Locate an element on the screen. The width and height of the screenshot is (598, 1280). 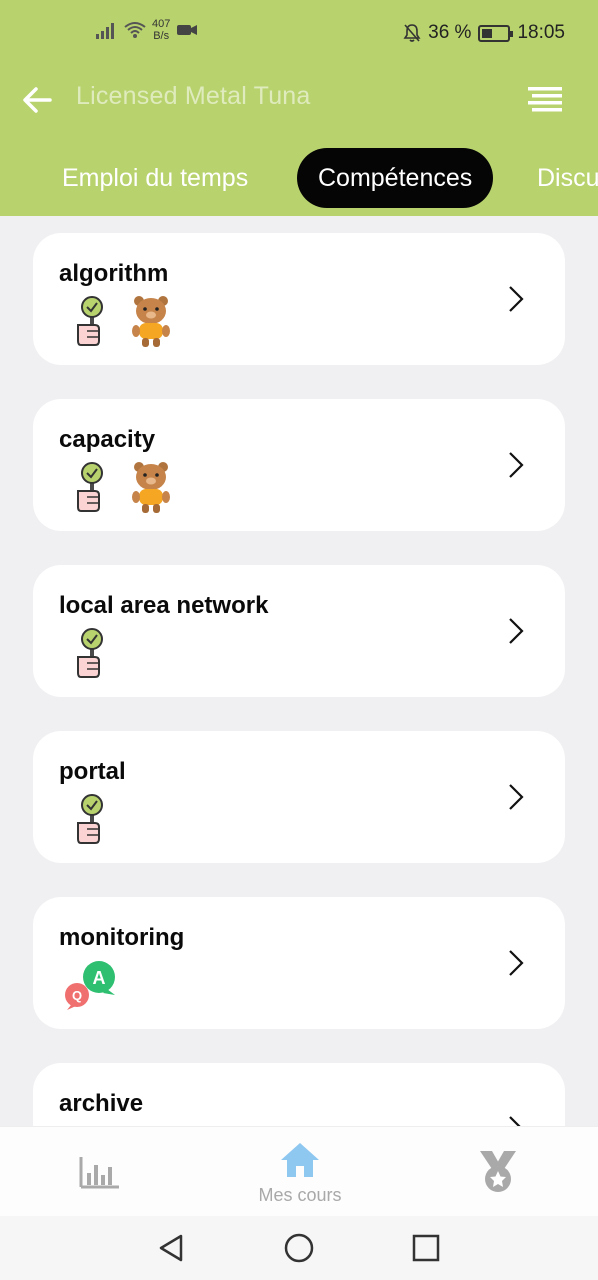
svg-text: A is located at coordinates (99, 978).